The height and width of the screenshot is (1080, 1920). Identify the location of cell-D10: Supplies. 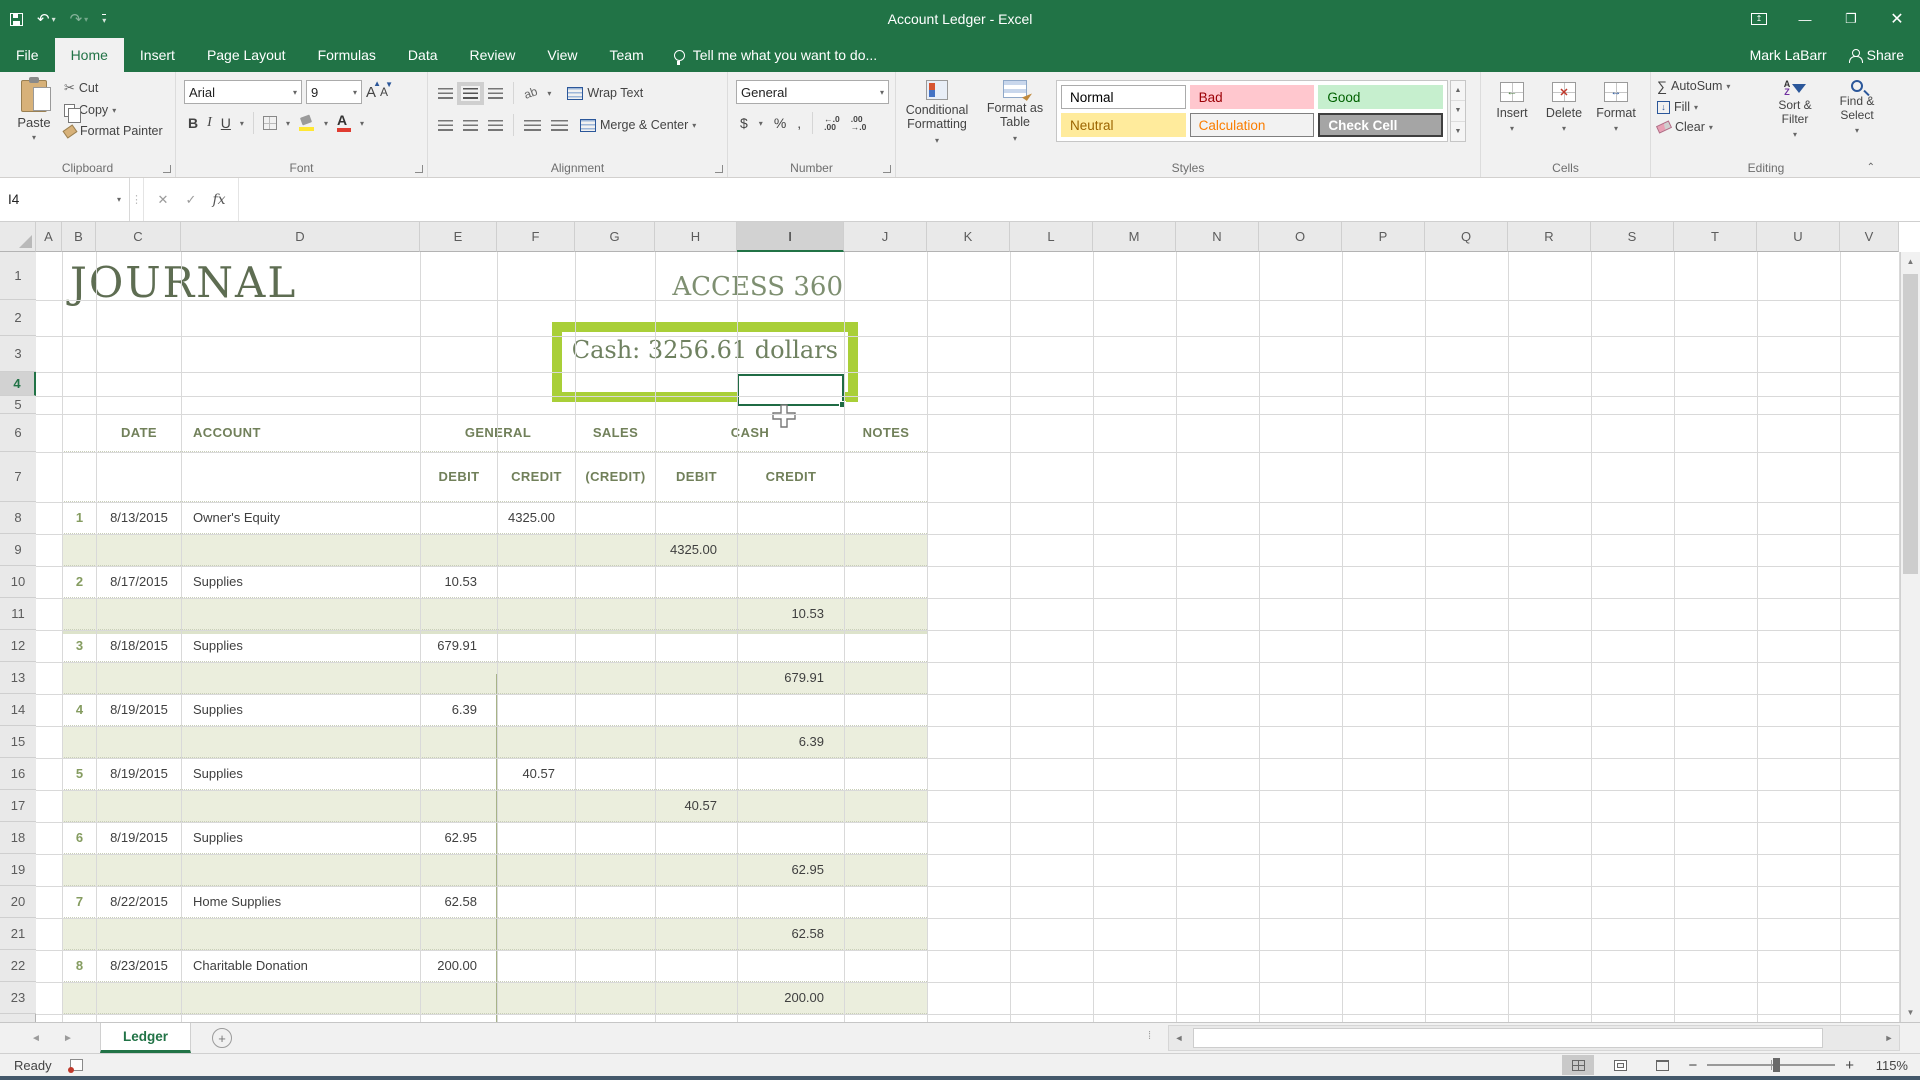
(301, 581).